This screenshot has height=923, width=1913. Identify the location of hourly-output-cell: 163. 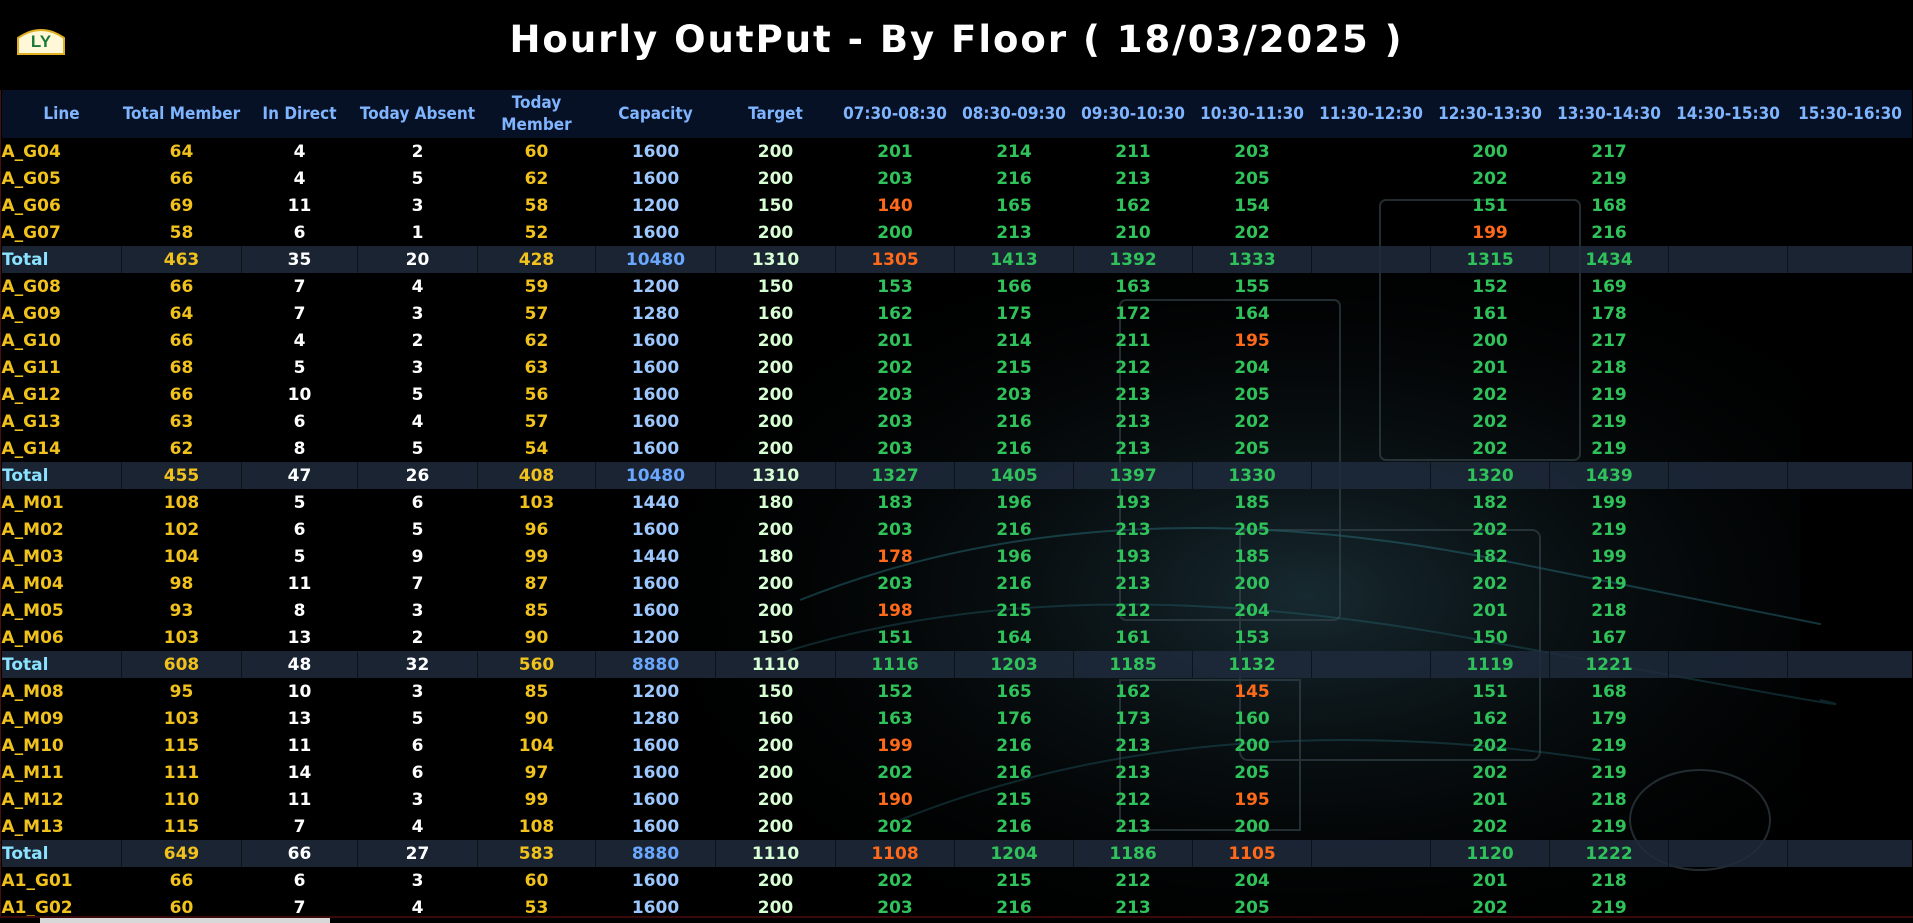
(1133, 286).